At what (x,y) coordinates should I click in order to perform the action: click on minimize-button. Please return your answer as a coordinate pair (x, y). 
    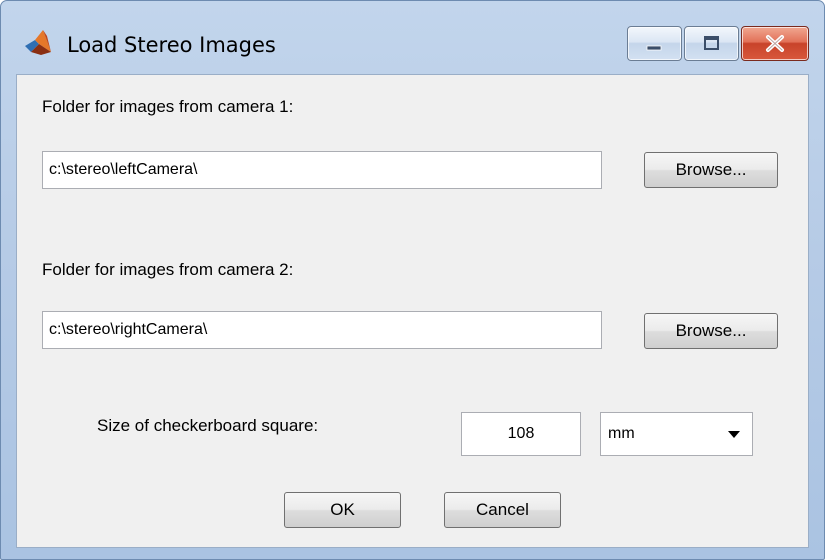
    Looking at the image, I should click on (654, 43).